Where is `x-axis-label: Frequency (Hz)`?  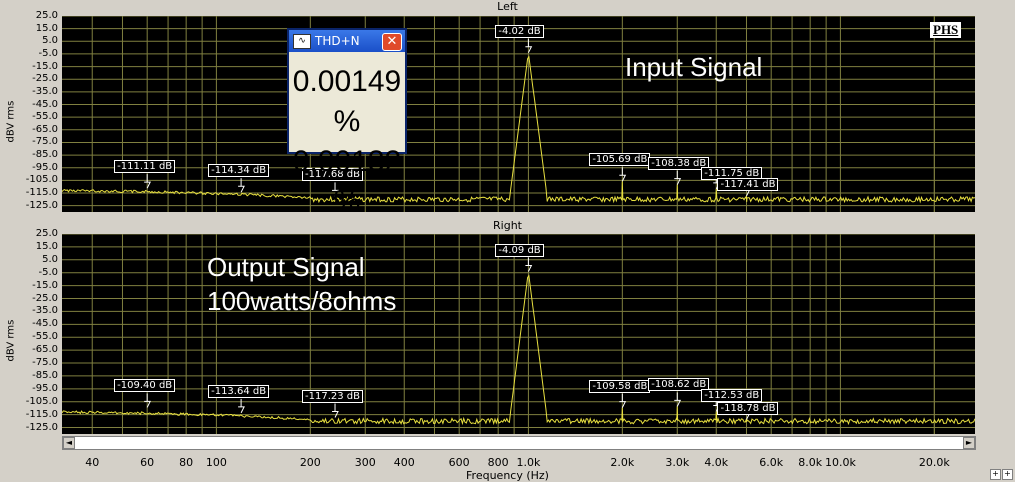 x-axis-label: Frequency (Hz) is located at coordinates (507, 475).